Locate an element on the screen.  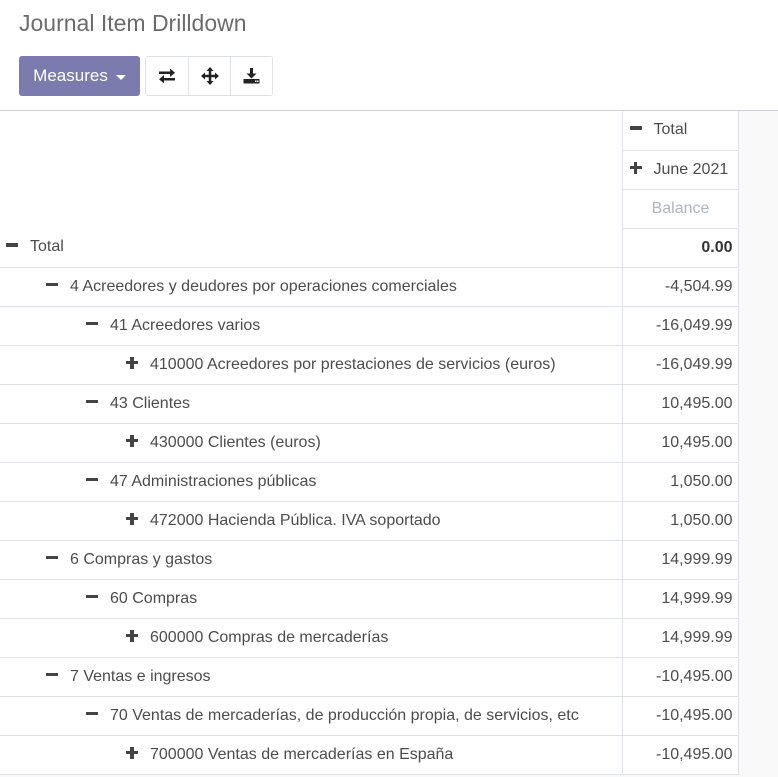
pivot-row: 43 Clientes 10,495.00 is located at coordinates (369, 403).